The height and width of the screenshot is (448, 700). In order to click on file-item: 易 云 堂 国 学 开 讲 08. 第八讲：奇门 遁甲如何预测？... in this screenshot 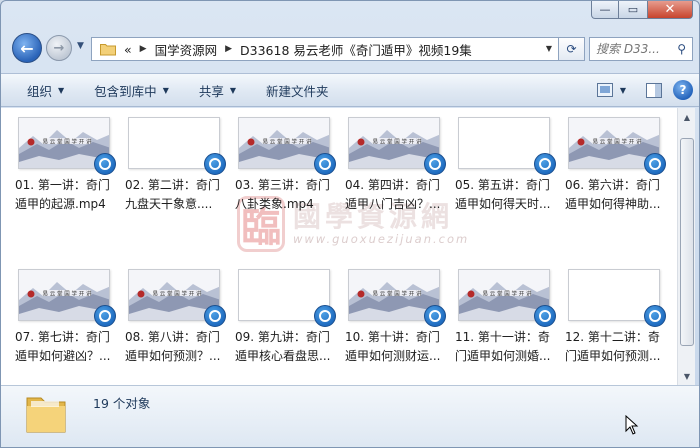, I will do `click(180, 327)`.